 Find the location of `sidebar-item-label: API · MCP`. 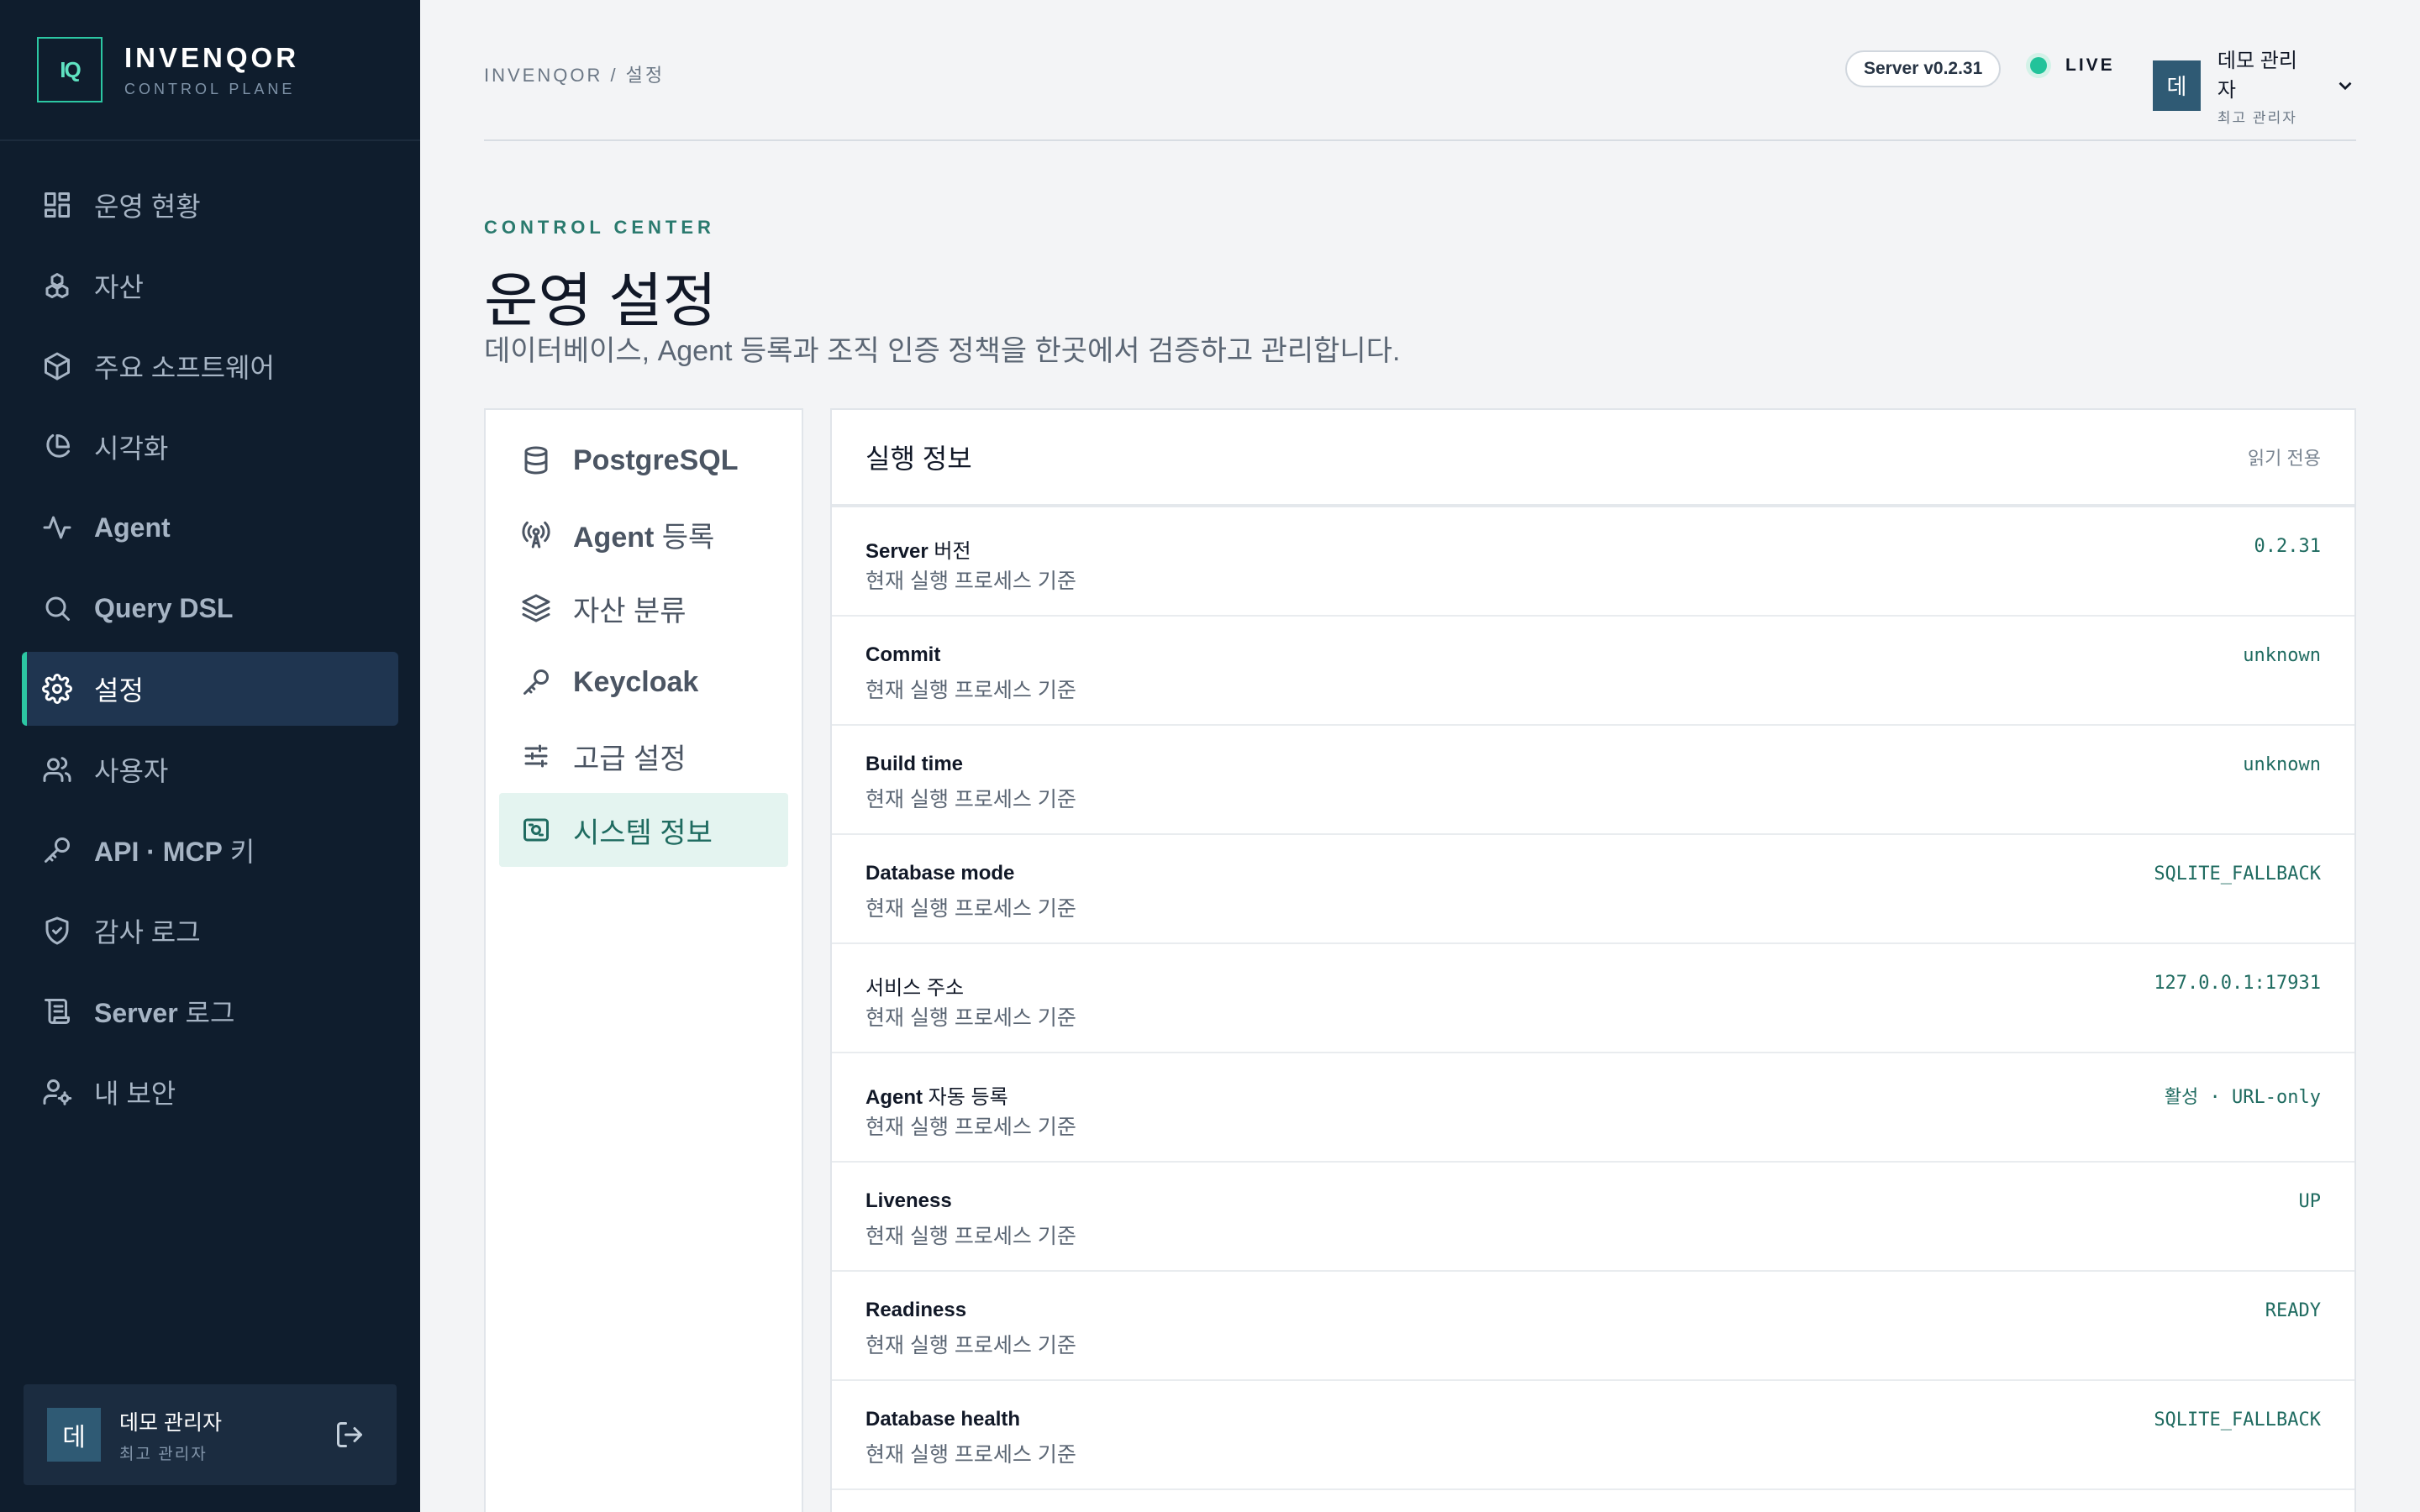

sidebar-item-label: API · MCP is located at coordinates (158, 852).